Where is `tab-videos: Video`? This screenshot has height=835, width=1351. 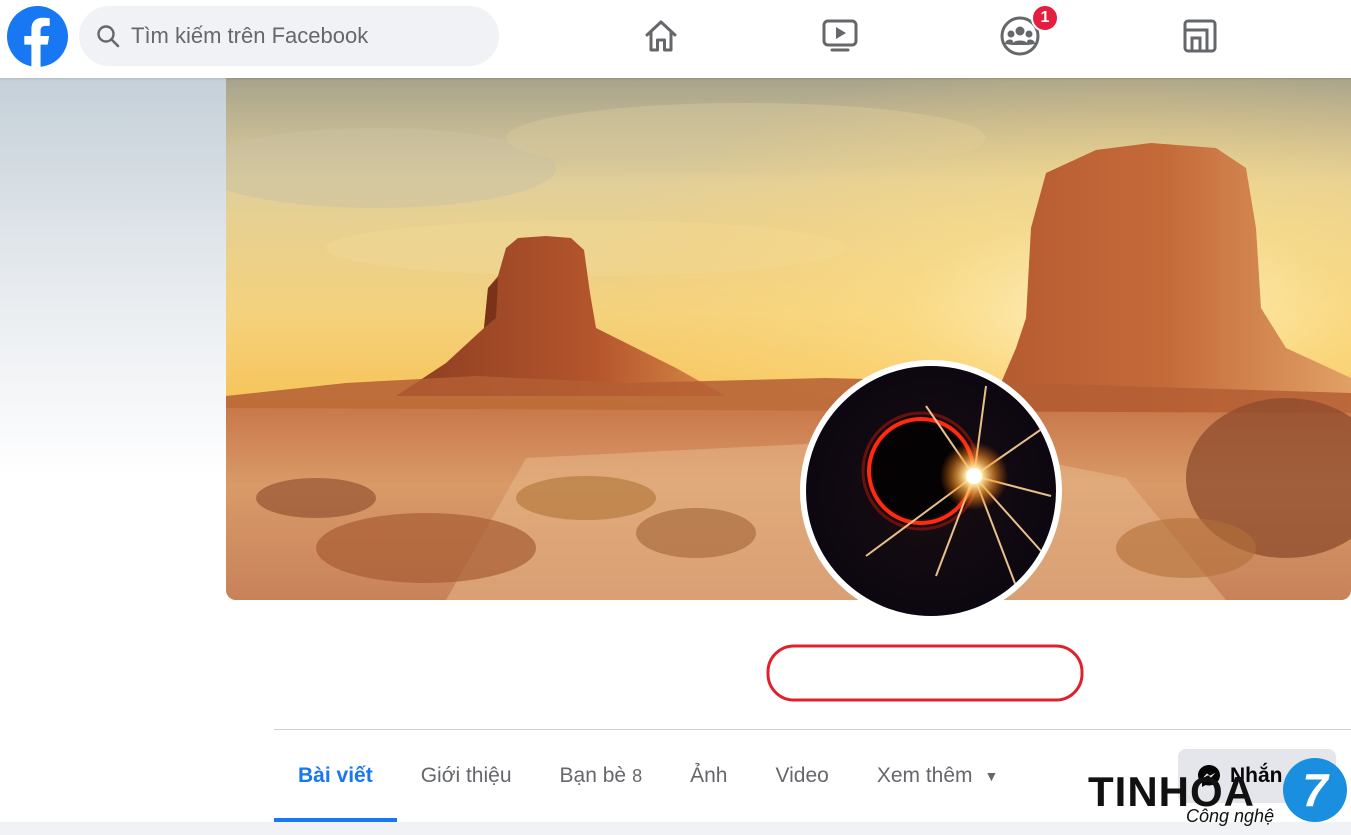
tab-videos: Video is located at coordinates (801, 776).